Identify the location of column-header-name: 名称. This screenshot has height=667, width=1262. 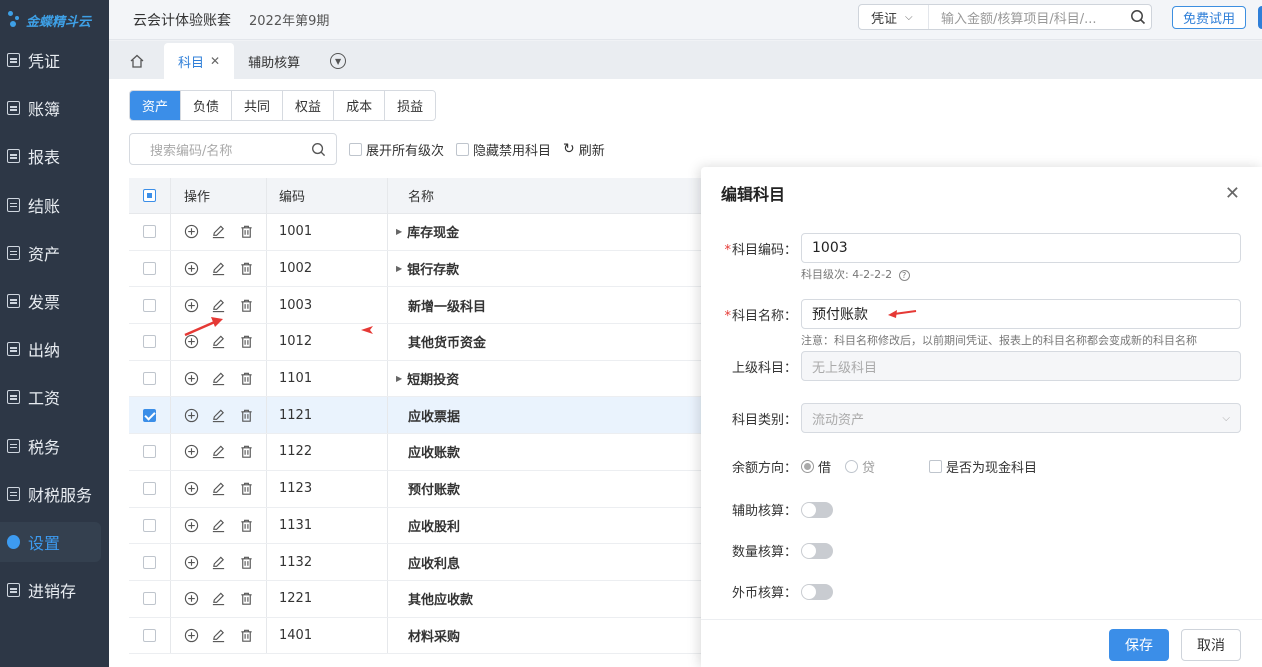
(558, 195).